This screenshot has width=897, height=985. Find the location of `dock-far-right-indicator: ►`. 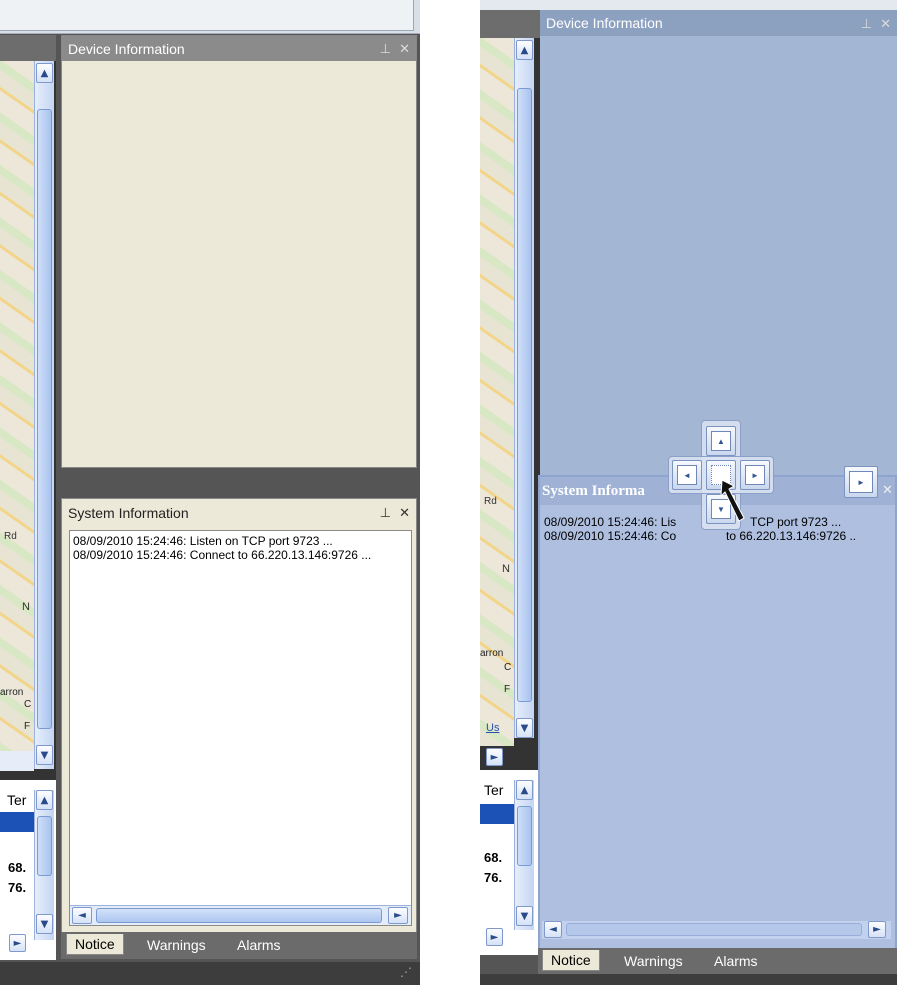

dock-far-right-indicator: ► is located at coordinates (861, 482).